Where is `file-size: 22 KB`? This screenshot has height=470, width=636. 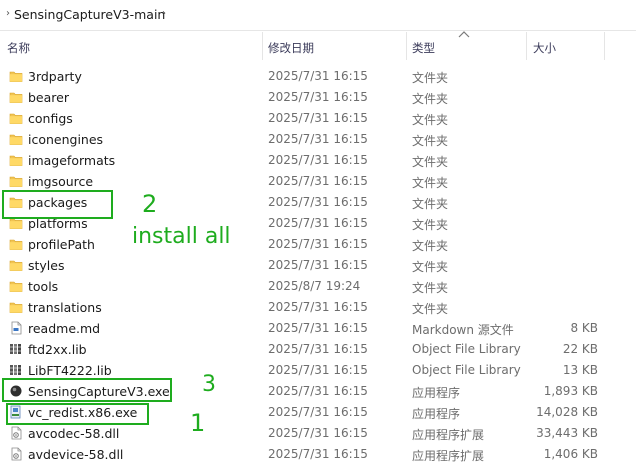
file-size: 22 KB is located at coordinates (580, 349).